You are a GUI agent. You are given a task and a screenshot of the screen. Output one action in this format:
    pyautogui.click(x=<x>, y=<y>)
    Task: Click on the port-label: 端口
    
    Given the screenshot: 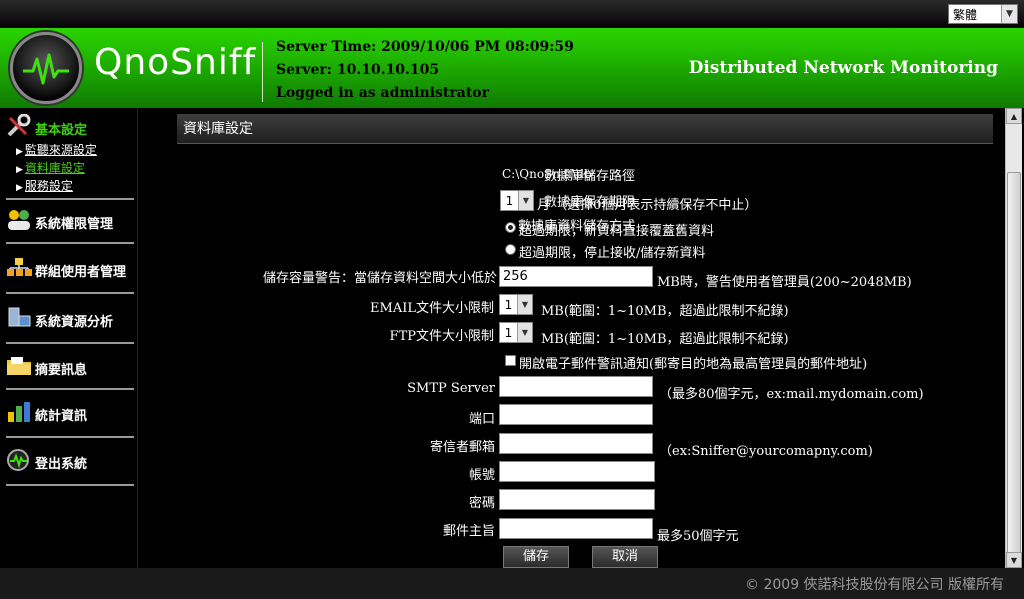 What is the action you would take?
    pyautogui.click(x=481, y=419)
    